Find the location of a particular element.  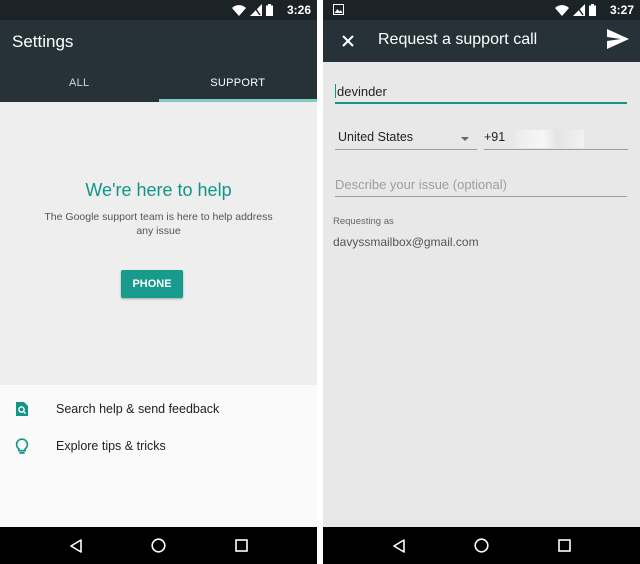

status-time: 3:26 is located at coordinates (298, 10).